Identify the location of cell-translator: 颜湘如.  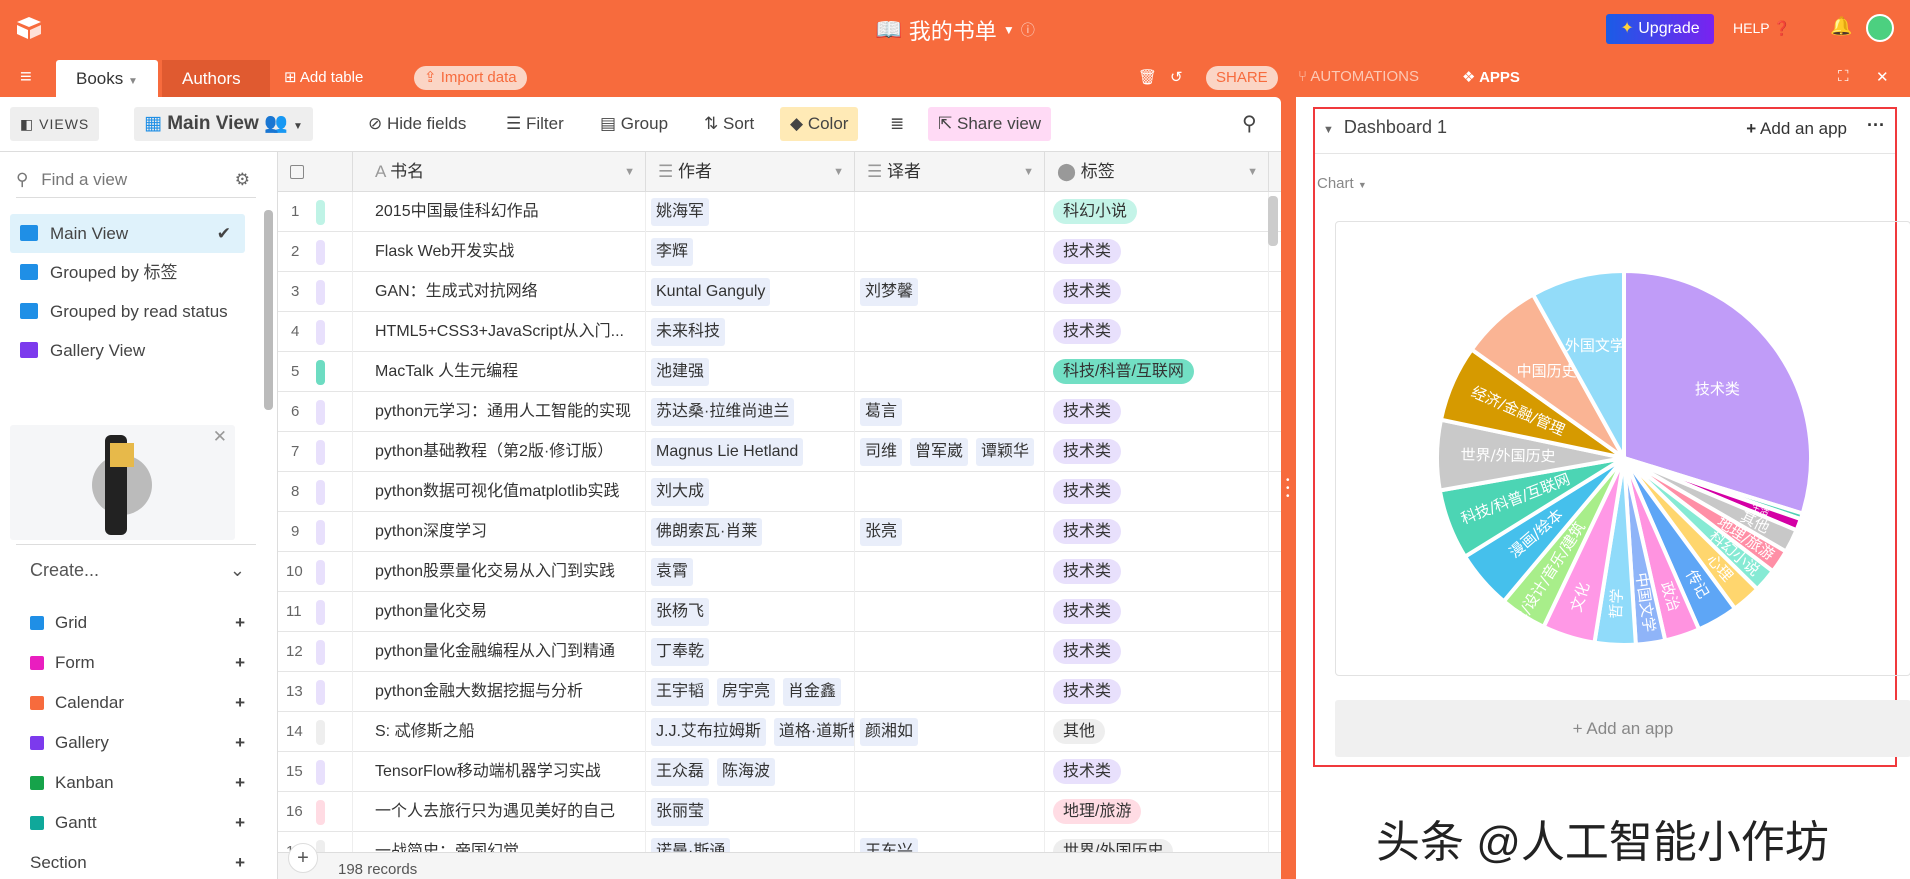
(950, 732).